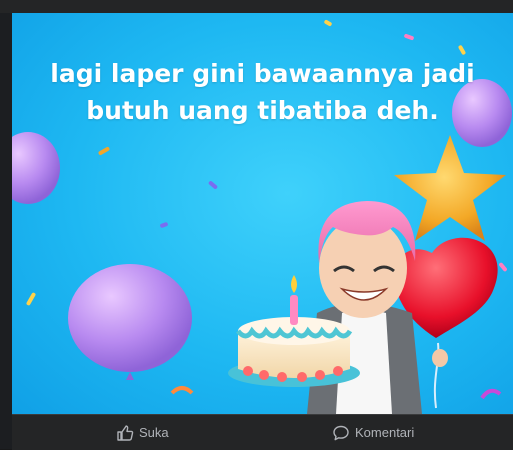  What do you see at coordinates (256, 6) in the screenshot?
I see `post-header-strip` at bounding box center [256, 6].